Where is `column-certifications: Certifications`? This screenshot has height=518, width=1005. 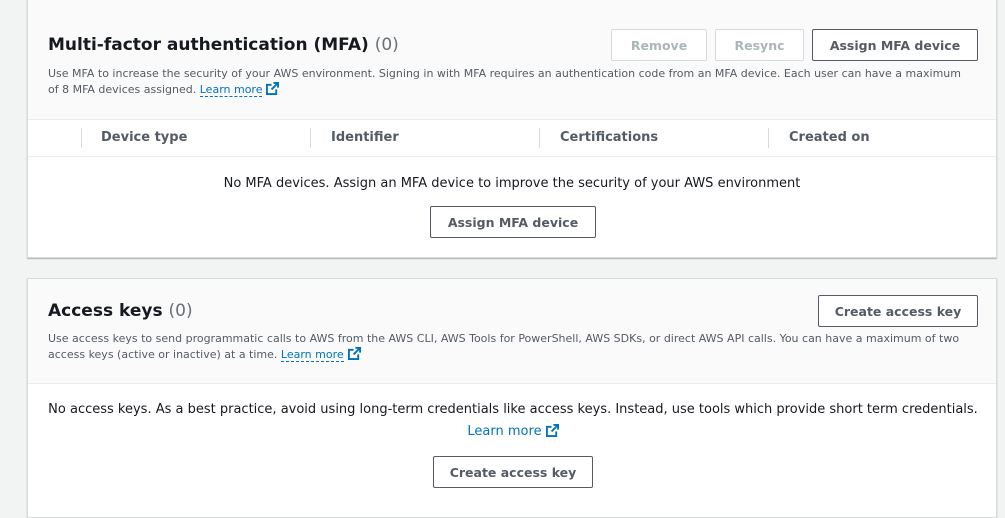
column-certifications: Certifications is located at coordinates (653, 138).